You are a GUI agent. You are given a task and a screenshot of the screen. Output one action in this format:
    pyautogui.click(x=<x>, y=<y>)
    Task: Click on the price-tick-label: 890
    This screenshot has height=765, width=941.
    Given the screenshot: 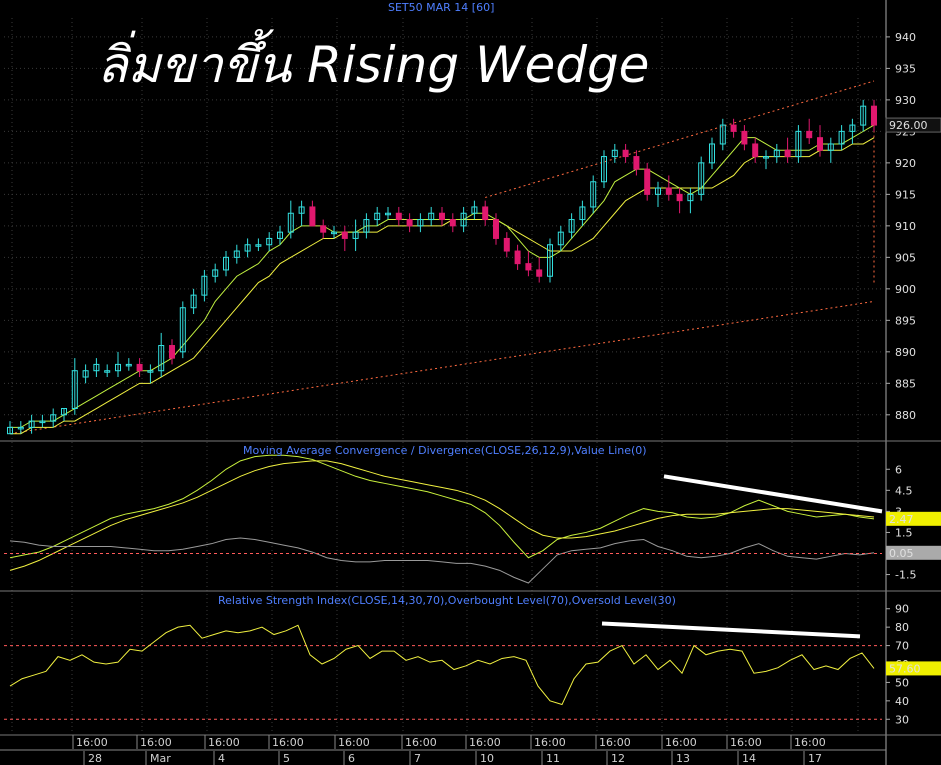 What is the action you would take?
    pyautogui.click(x=905, y=352)
    